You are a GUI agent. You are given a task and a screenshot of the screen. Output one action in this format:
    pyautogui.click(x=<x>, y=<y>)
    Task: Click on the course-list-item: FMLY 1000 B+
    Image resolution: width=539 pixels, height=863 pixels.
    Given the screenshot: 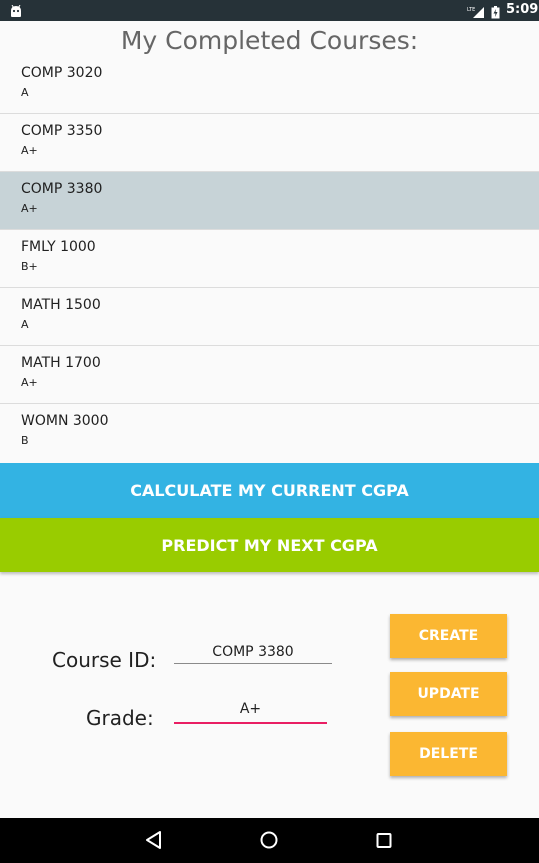 What is the action you would take?
    pyautogui.click(x=269, y=259)
    